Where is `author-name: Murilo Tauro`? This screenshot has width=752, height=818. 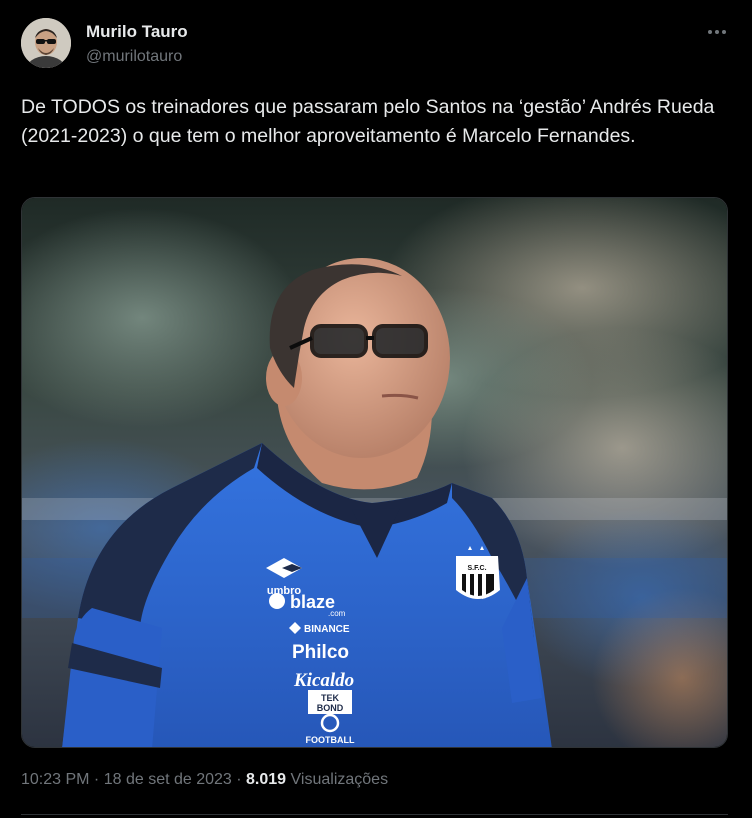 author-name: Murilo Tauro is located at coordinates (137, 32).